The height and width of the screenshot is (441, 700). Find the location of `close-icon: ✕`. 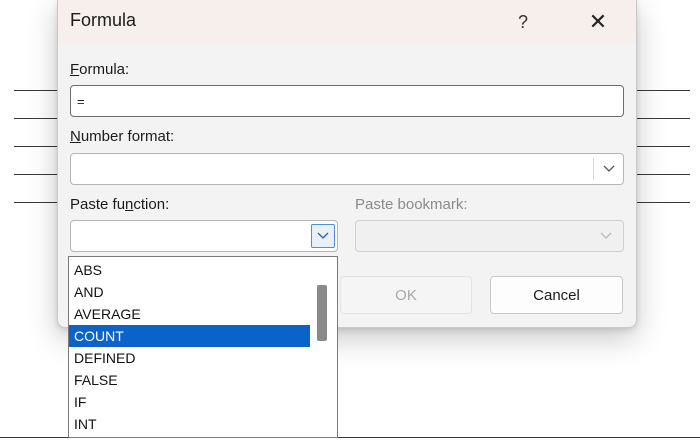

close-icon: ✕ is located at coordinates (598, 21).